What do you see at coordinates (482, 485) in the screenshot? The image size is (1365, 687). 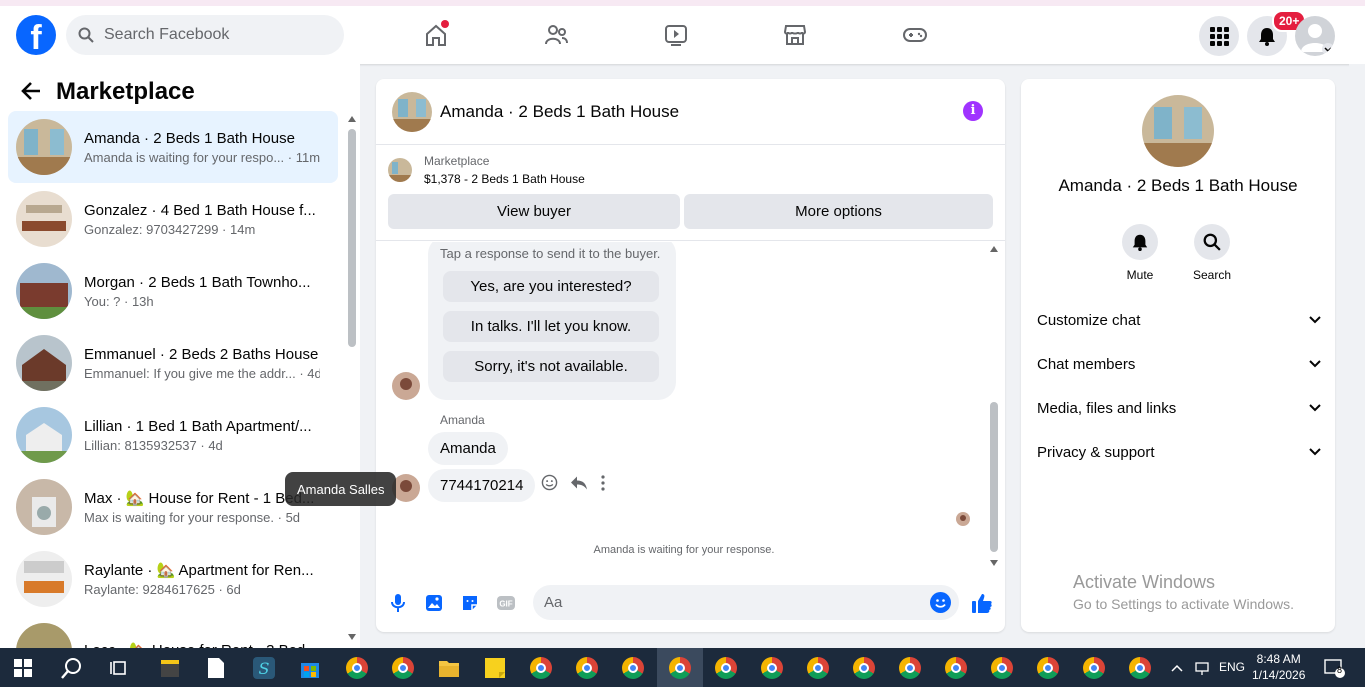 I see `message-bubble: 7744170214` at bounding box center [482, 485].